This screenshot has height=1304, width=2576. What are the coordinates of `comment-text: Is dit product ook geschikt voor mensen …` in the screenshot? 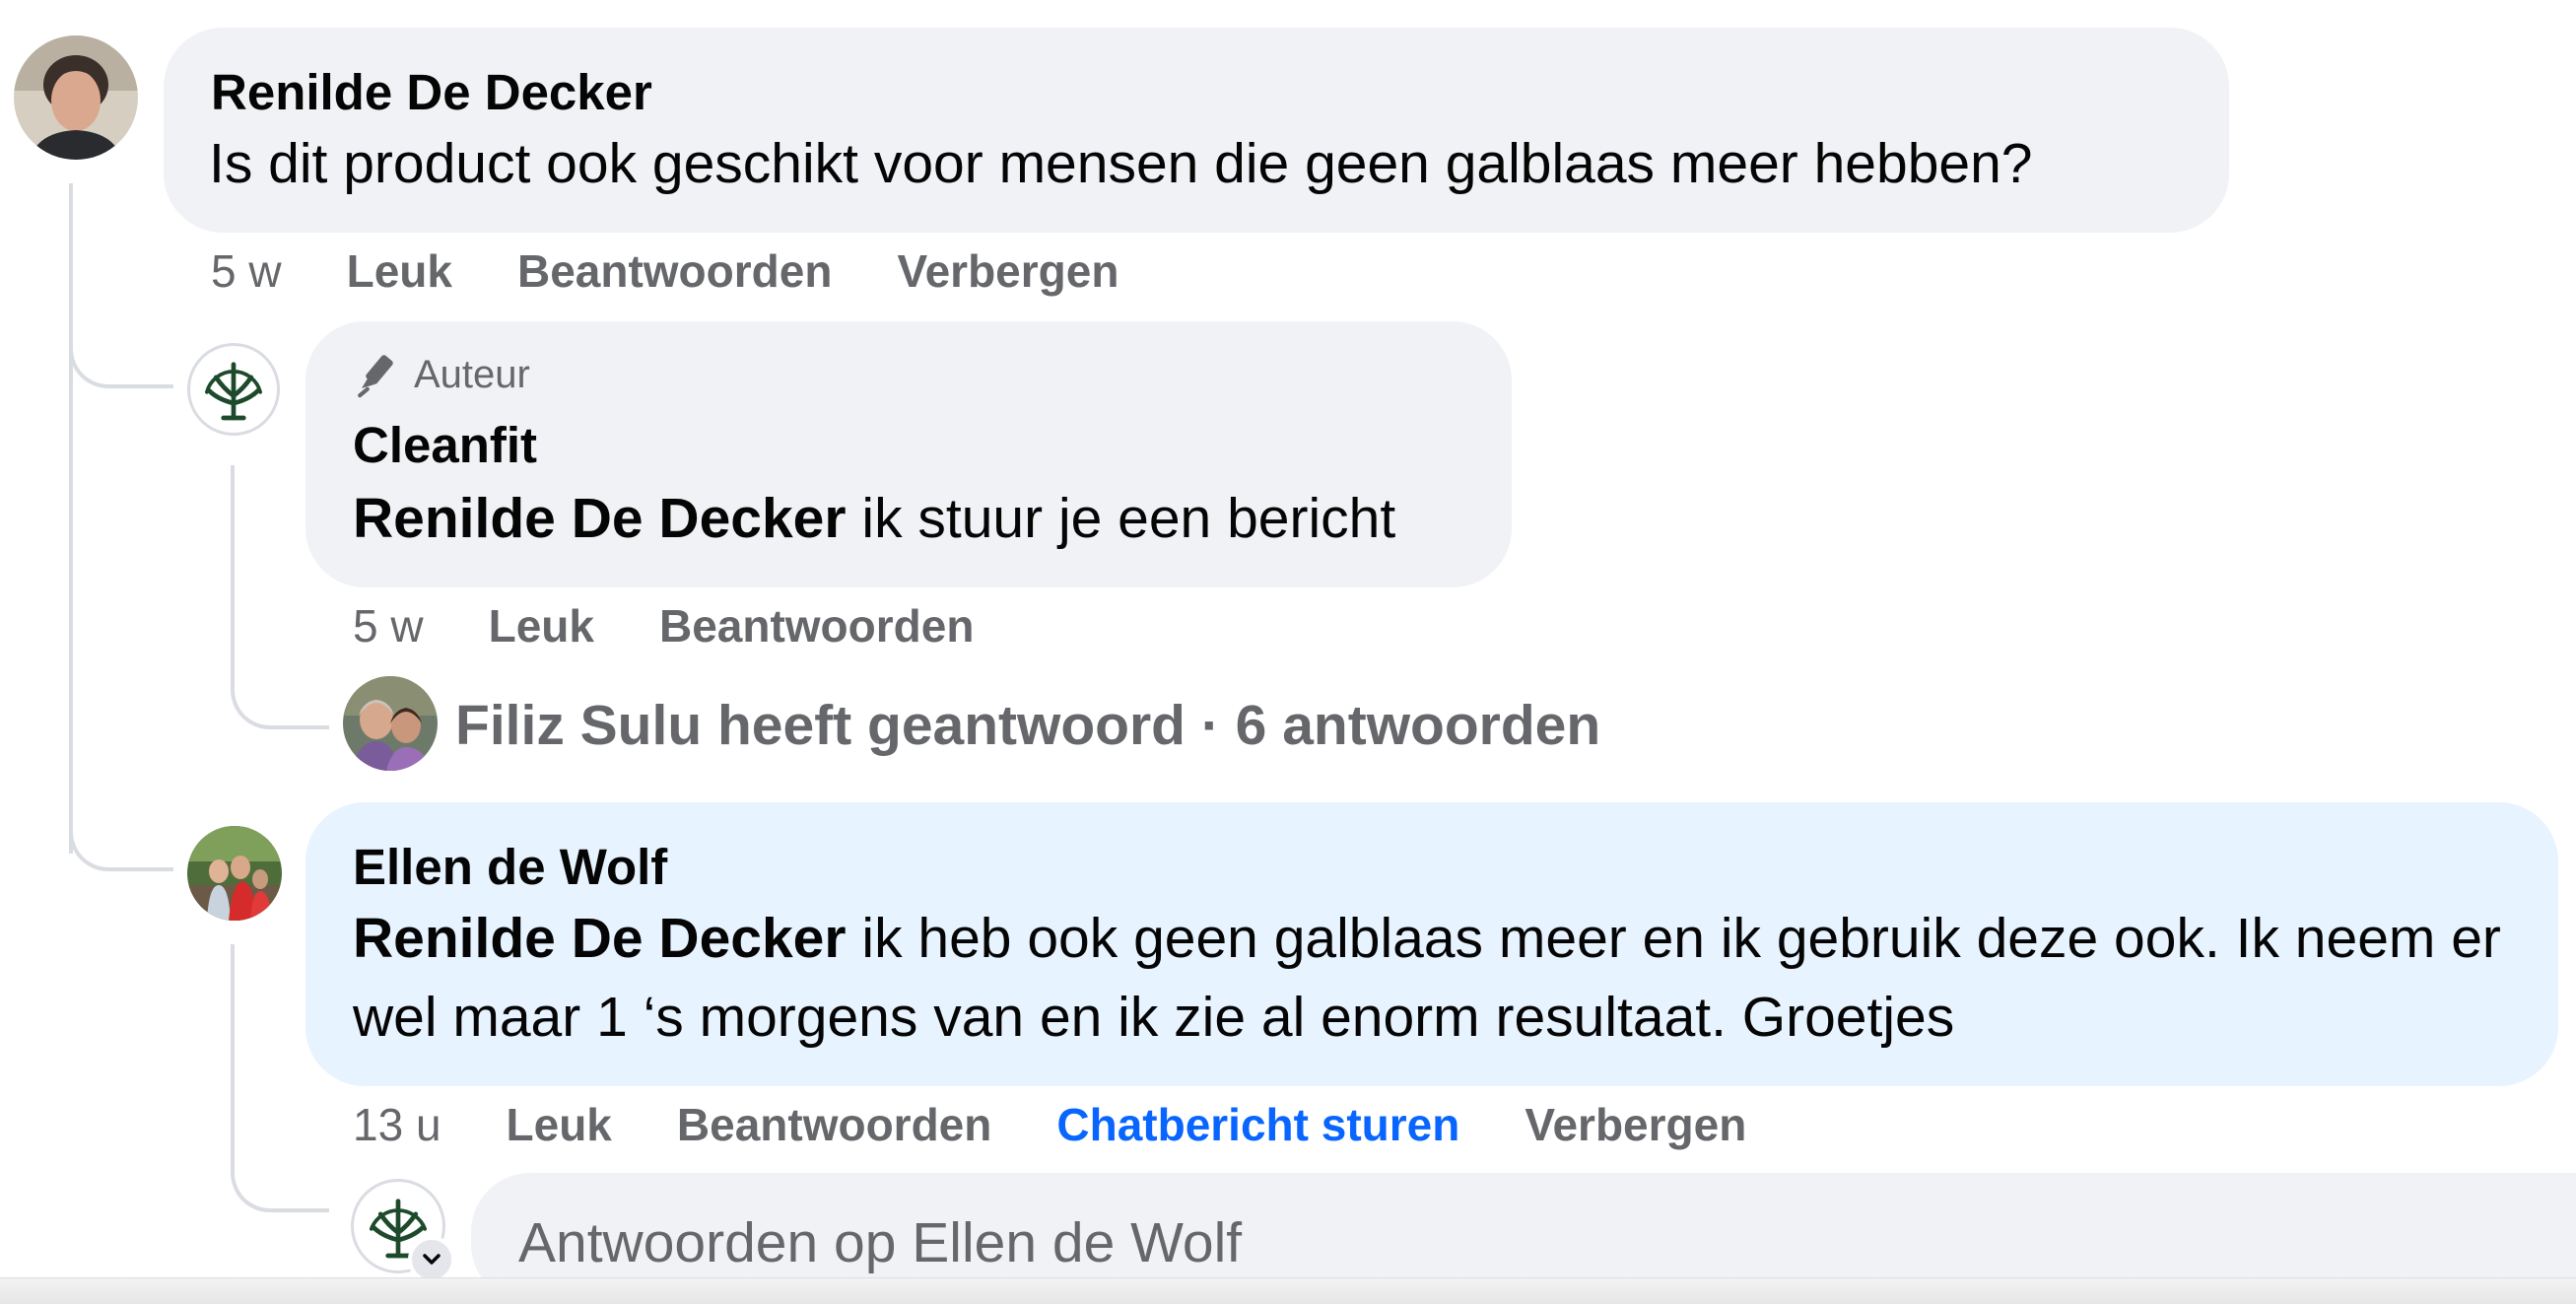 It's located at (1121, 163).